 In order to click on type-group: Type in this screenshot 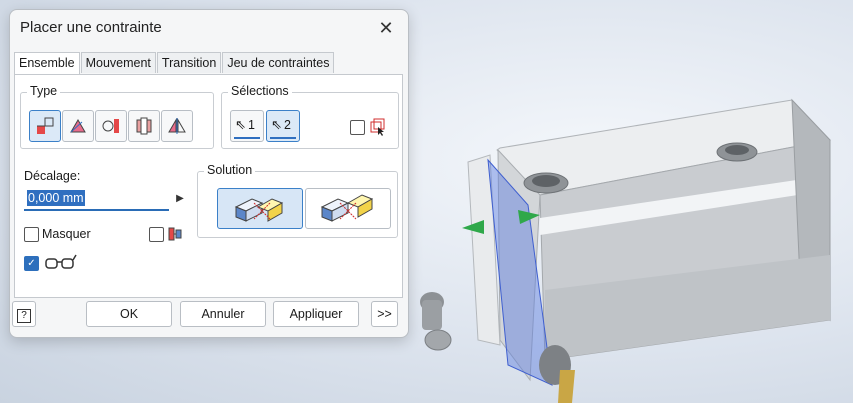, I will do `click(117, 116)`.